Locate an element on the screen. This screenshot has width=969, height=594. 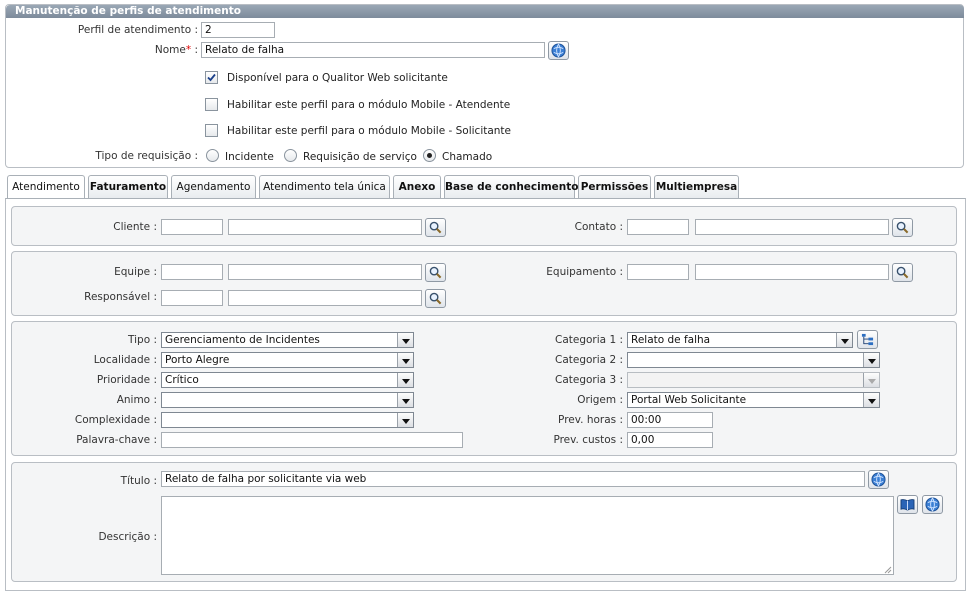
cliente-search-button is located at coordinates (435, 227).